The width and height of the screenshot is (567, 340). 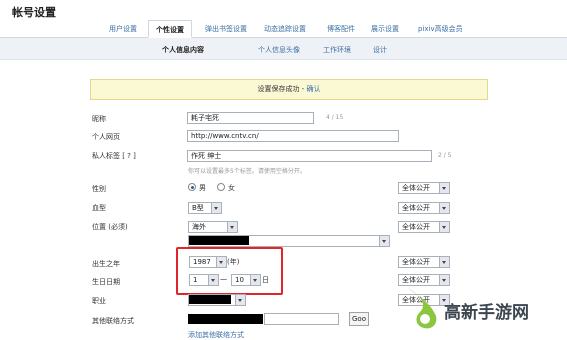 I want to click on job-label: 职业, so click(x=99, y=301).